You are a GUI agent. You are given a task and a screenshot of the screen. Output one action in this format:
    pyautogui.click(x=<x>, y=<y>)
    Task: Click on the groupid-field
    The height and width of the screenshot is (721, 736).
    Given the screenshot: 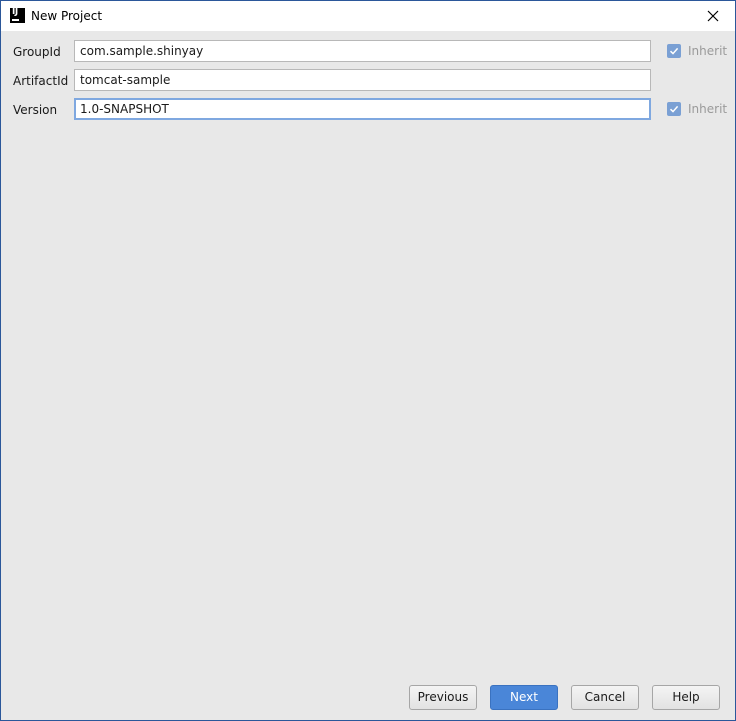 What is the action you would take?
    pyautogui.click(x=362, y=51)
    